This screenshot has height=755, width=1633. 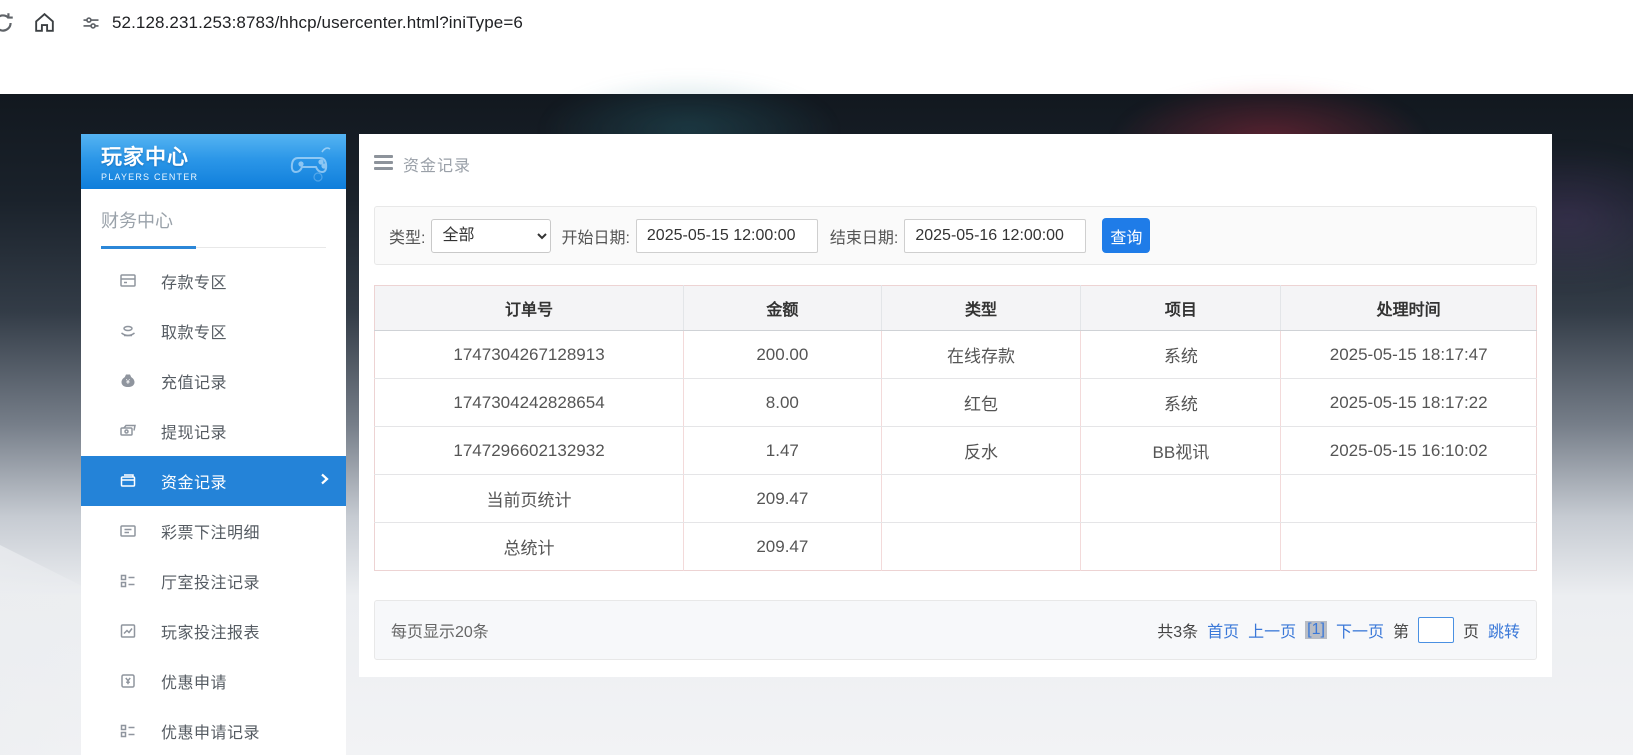 I want to click on end-date-input, so click(x=995, y=235).